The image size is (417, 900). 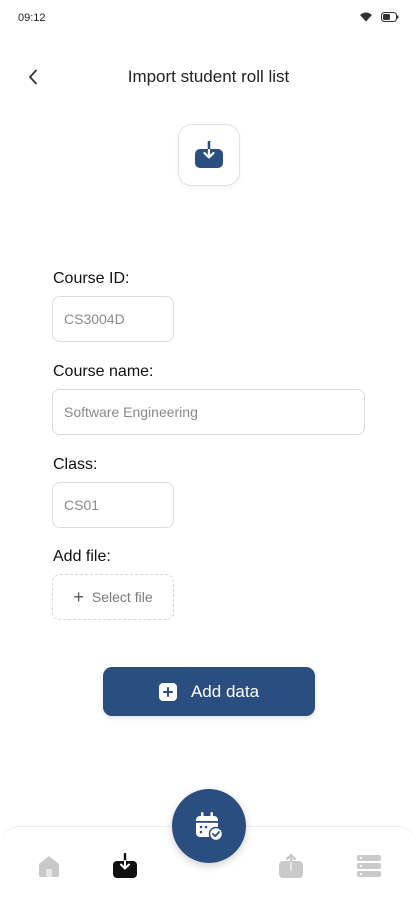 What do you see at coordinates (78, 597) in the screenshot?
I see `plus-icon: +` at bounding box center [78, 597].